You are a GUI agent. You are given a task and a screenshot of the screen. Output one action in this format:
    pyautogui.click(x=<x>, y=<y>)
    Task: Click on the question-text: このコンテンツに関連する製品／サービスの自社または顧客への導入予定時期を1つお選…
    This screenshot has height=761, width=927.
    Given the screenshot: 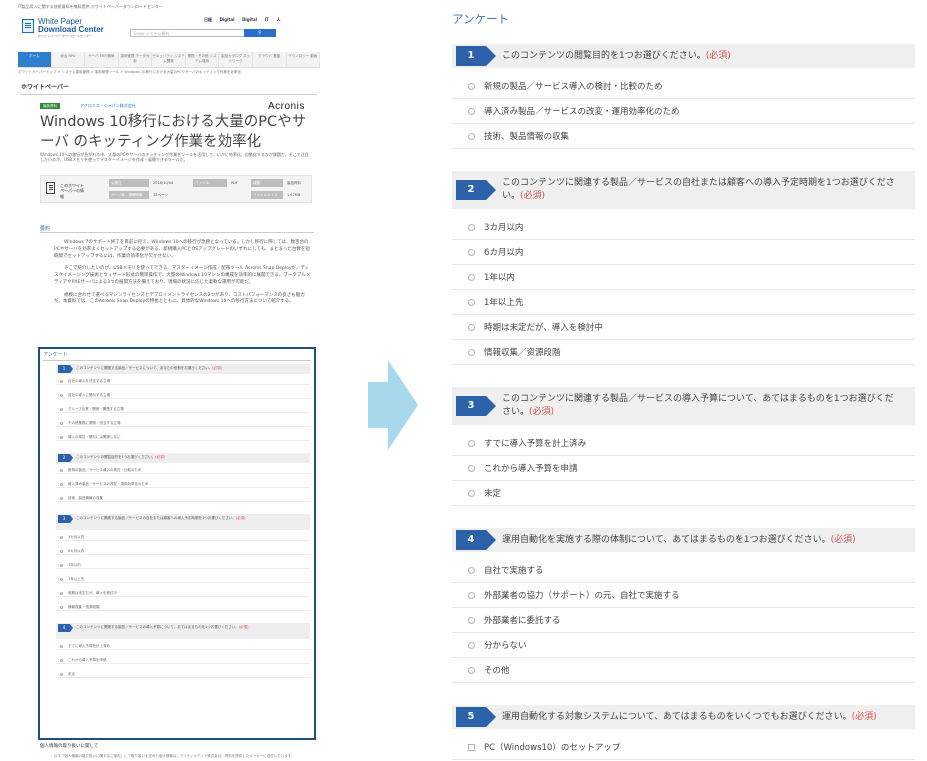 What is the action you would take?
    pyautogui.click(x=702, y=190)
    